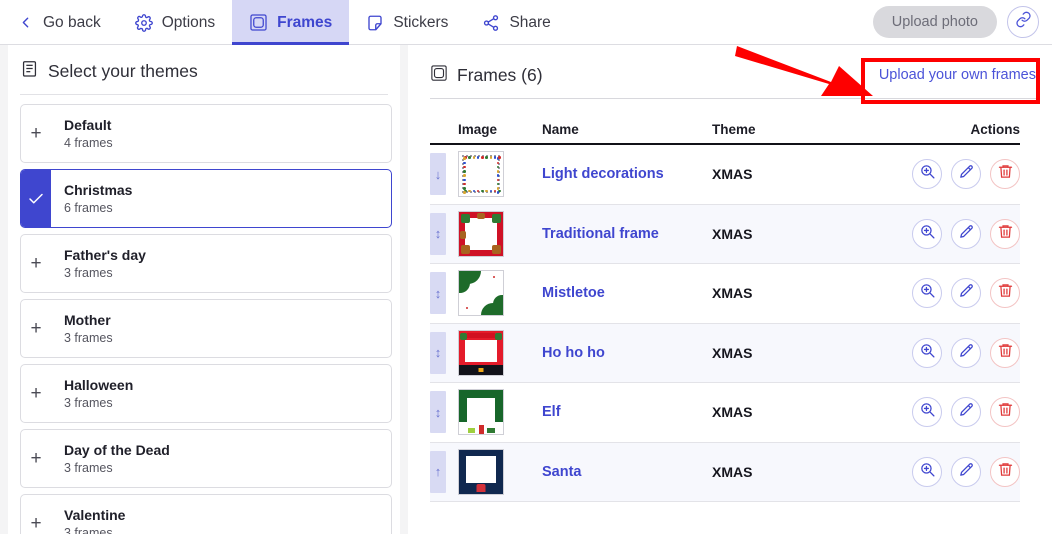  Describe the element at coordinates (175, 22) in the screenshot. I see `tab-options: Options` at that location.